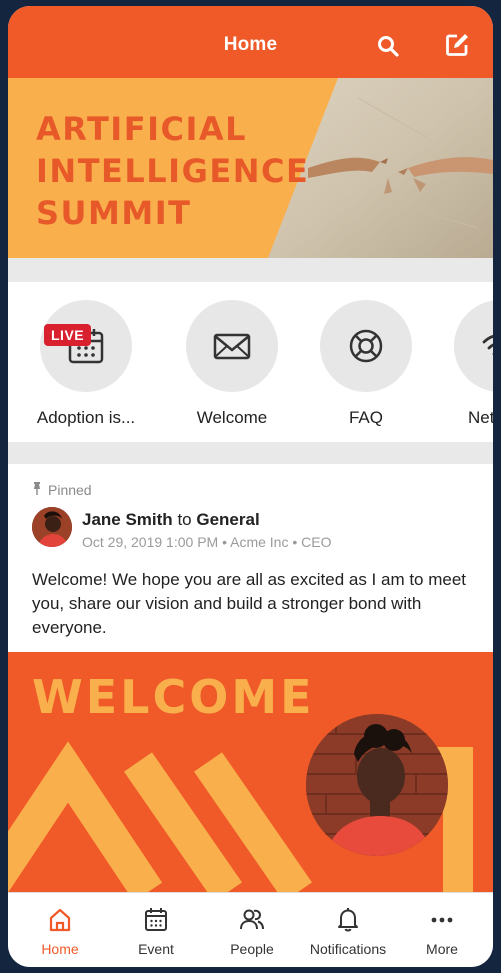  I want to click on nav-label: People, so click(252, 949).